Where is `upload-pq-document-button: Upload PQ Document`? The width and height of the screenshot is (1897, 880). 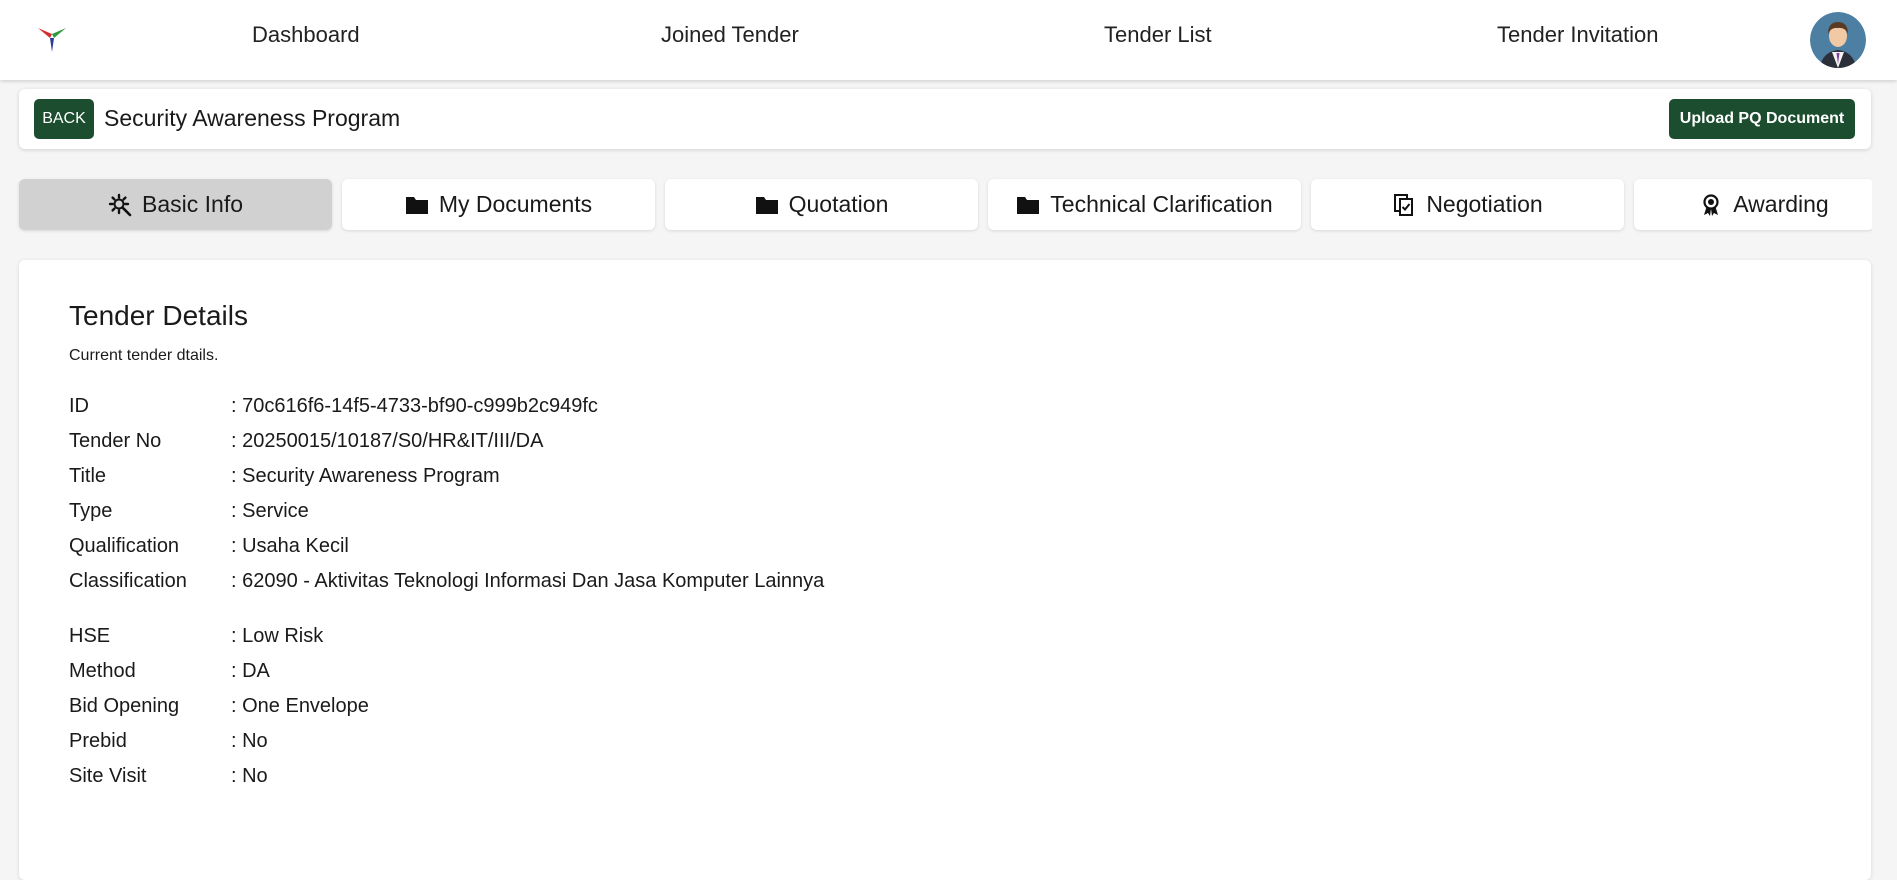 upload-pq-document-button: Upload PQ Document is located at coordinates (1762, 119).